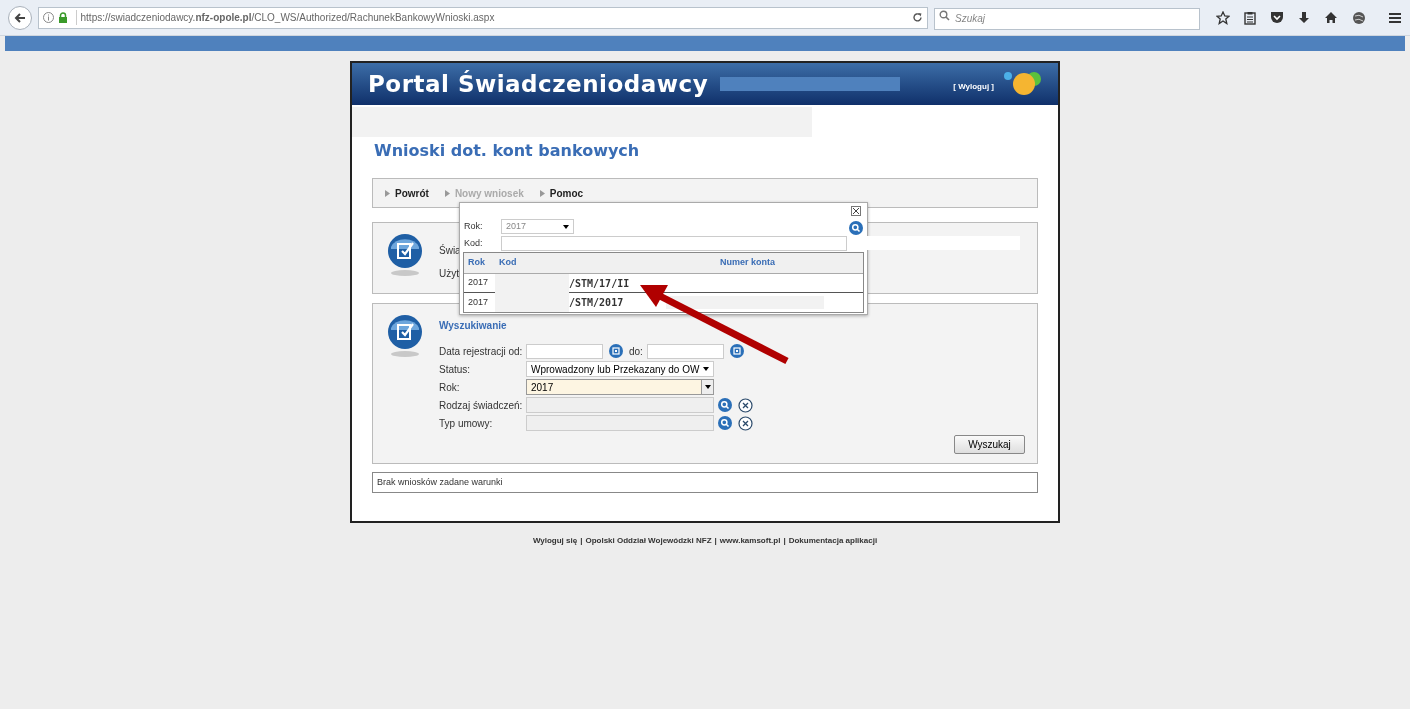 This screenshot has width=1410, height=709. I want to click on close-button, so click(856, 211).